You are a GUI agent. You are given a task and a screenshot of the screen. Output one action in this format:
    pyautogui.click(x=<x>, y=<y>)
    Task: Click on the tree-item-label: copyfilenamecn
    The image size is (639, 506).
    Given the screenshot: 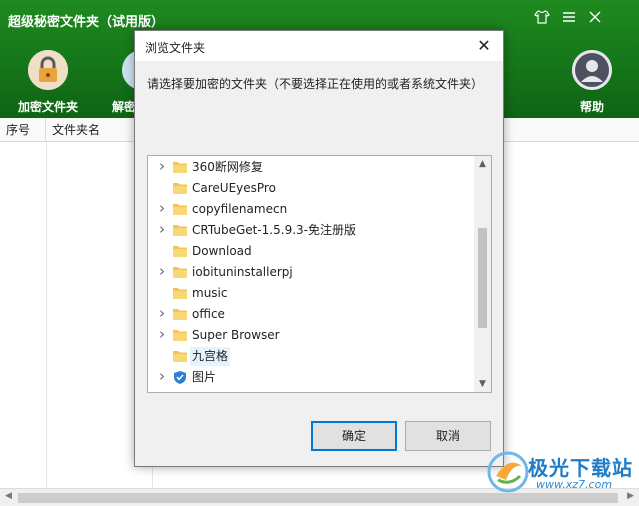 What is the action you would take?
    pyautogui.click(x=240, y=209)
    